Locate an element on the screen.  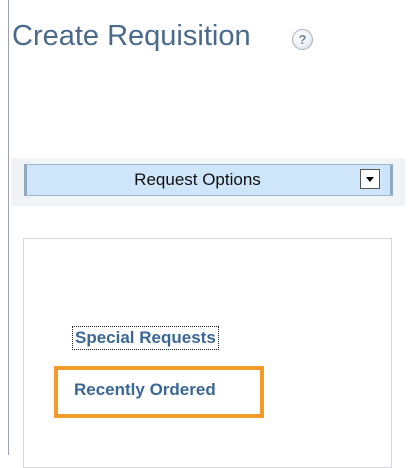
dropdown-triangle is located at coordinates (370, 179).